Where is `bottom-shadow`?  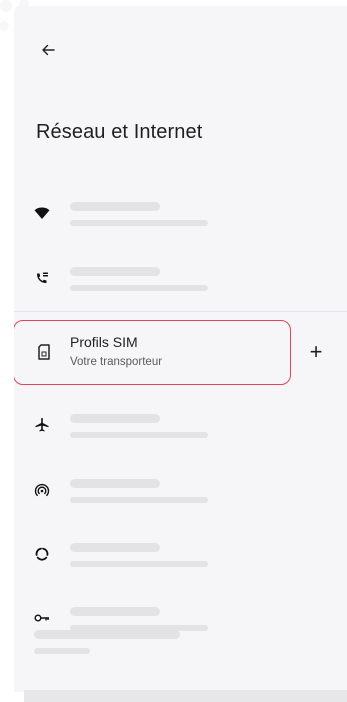 bottom-shadow is located at coordinates (185, 696).